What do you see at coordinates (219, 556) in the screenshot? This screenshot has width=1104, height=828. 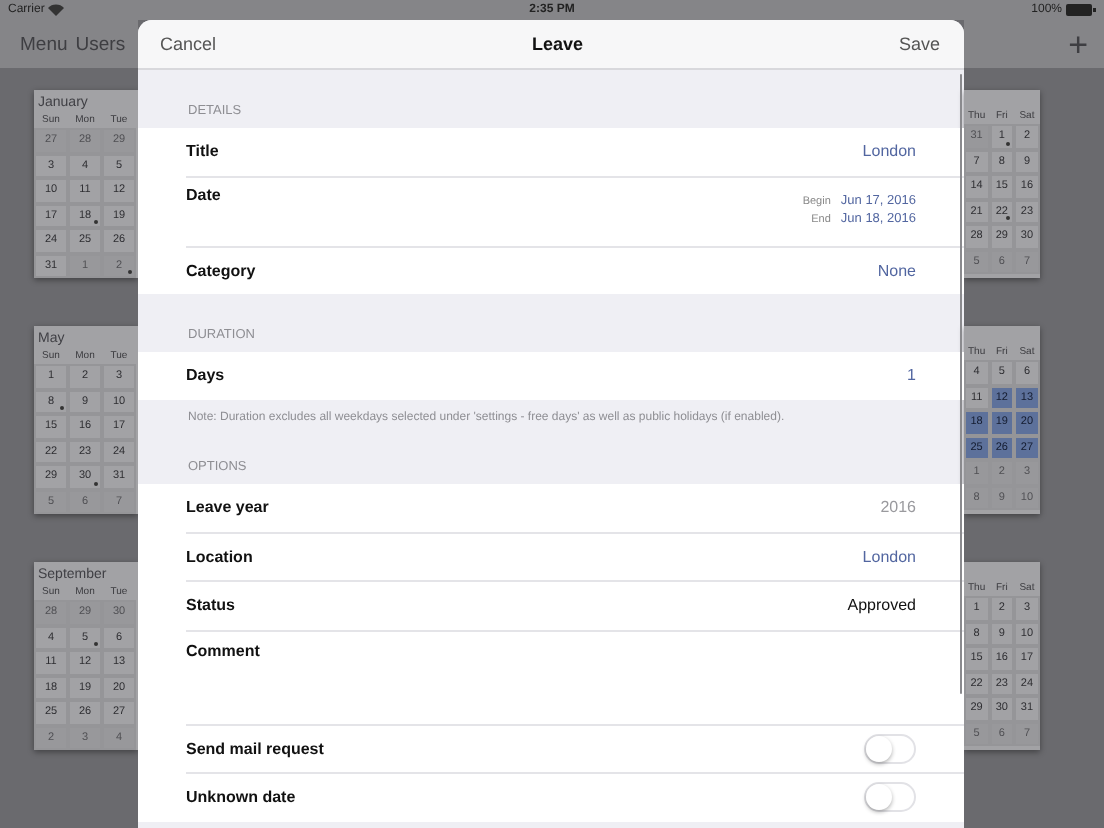 I see `row-label: Location` at bounding box center [219, 556].